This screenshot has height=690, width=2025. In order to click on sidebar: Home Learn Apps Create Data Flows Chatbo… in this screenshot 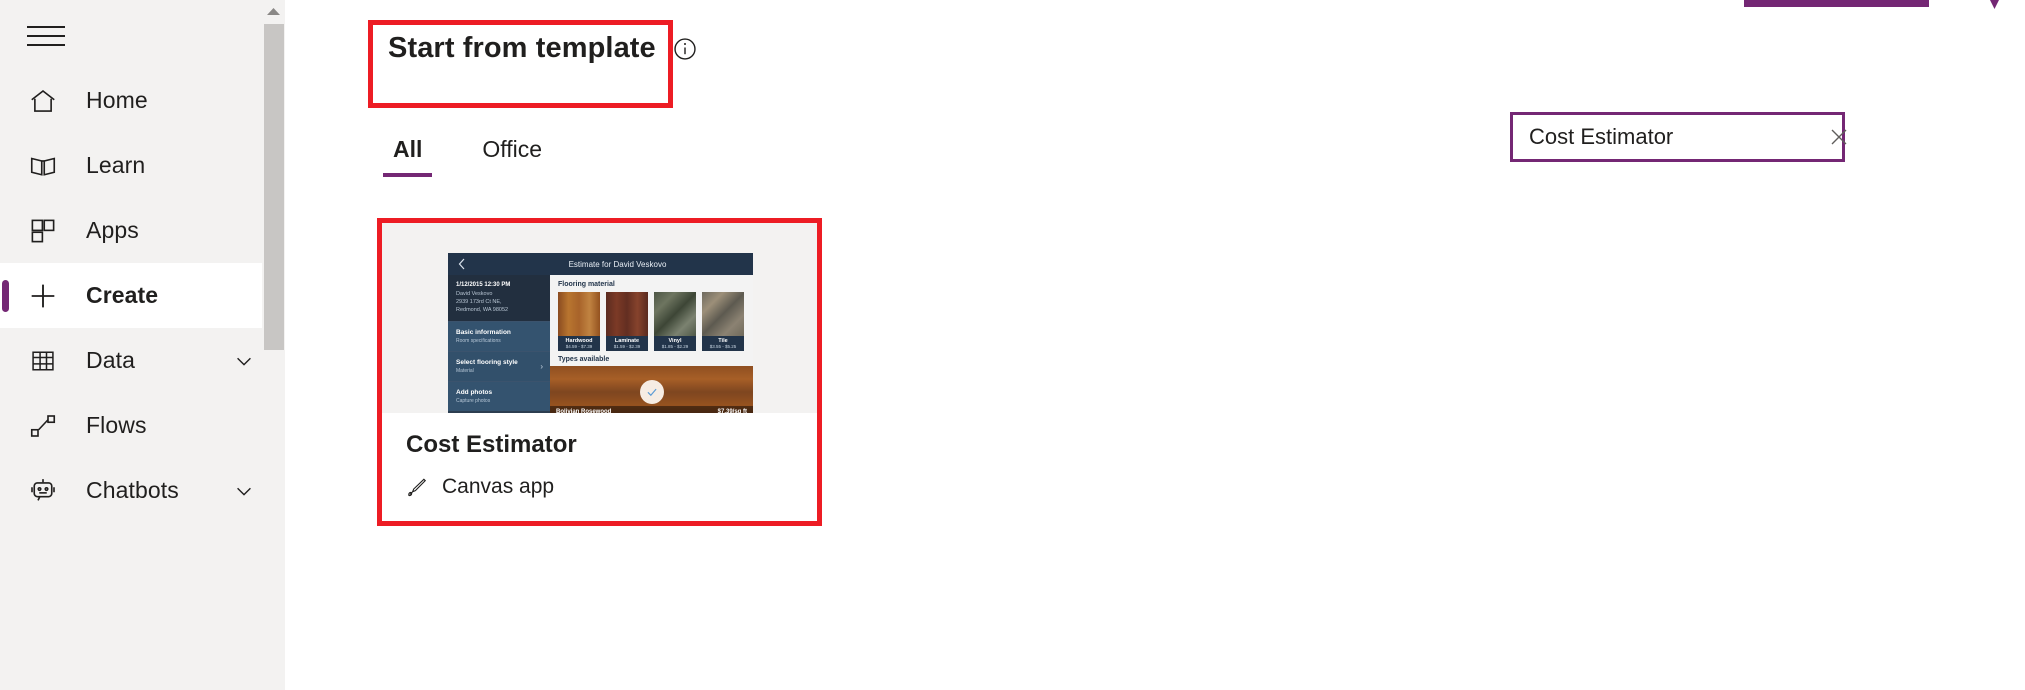, I will do `click(142, 345)`.